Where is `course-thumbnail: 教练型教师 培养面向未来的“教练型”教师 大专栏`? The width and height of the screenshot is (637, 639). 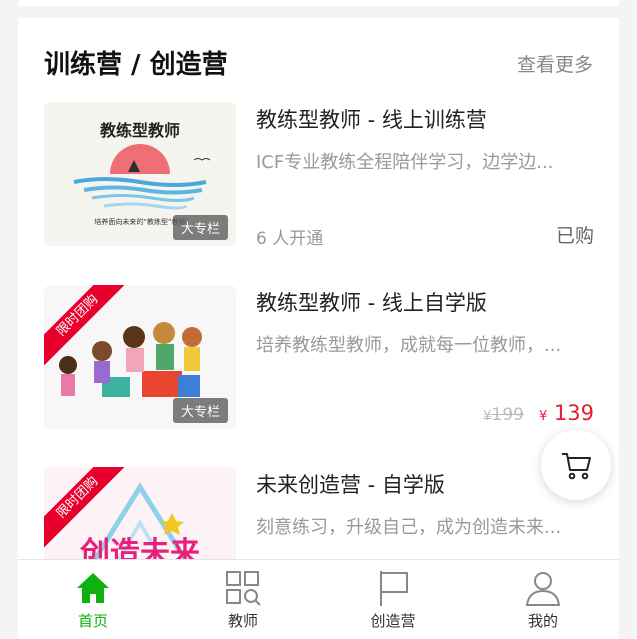
course-thumbnail: 教练型教师 培养面向未来的“教练型”教师 大专栏 is located at coordinates (140, 174).